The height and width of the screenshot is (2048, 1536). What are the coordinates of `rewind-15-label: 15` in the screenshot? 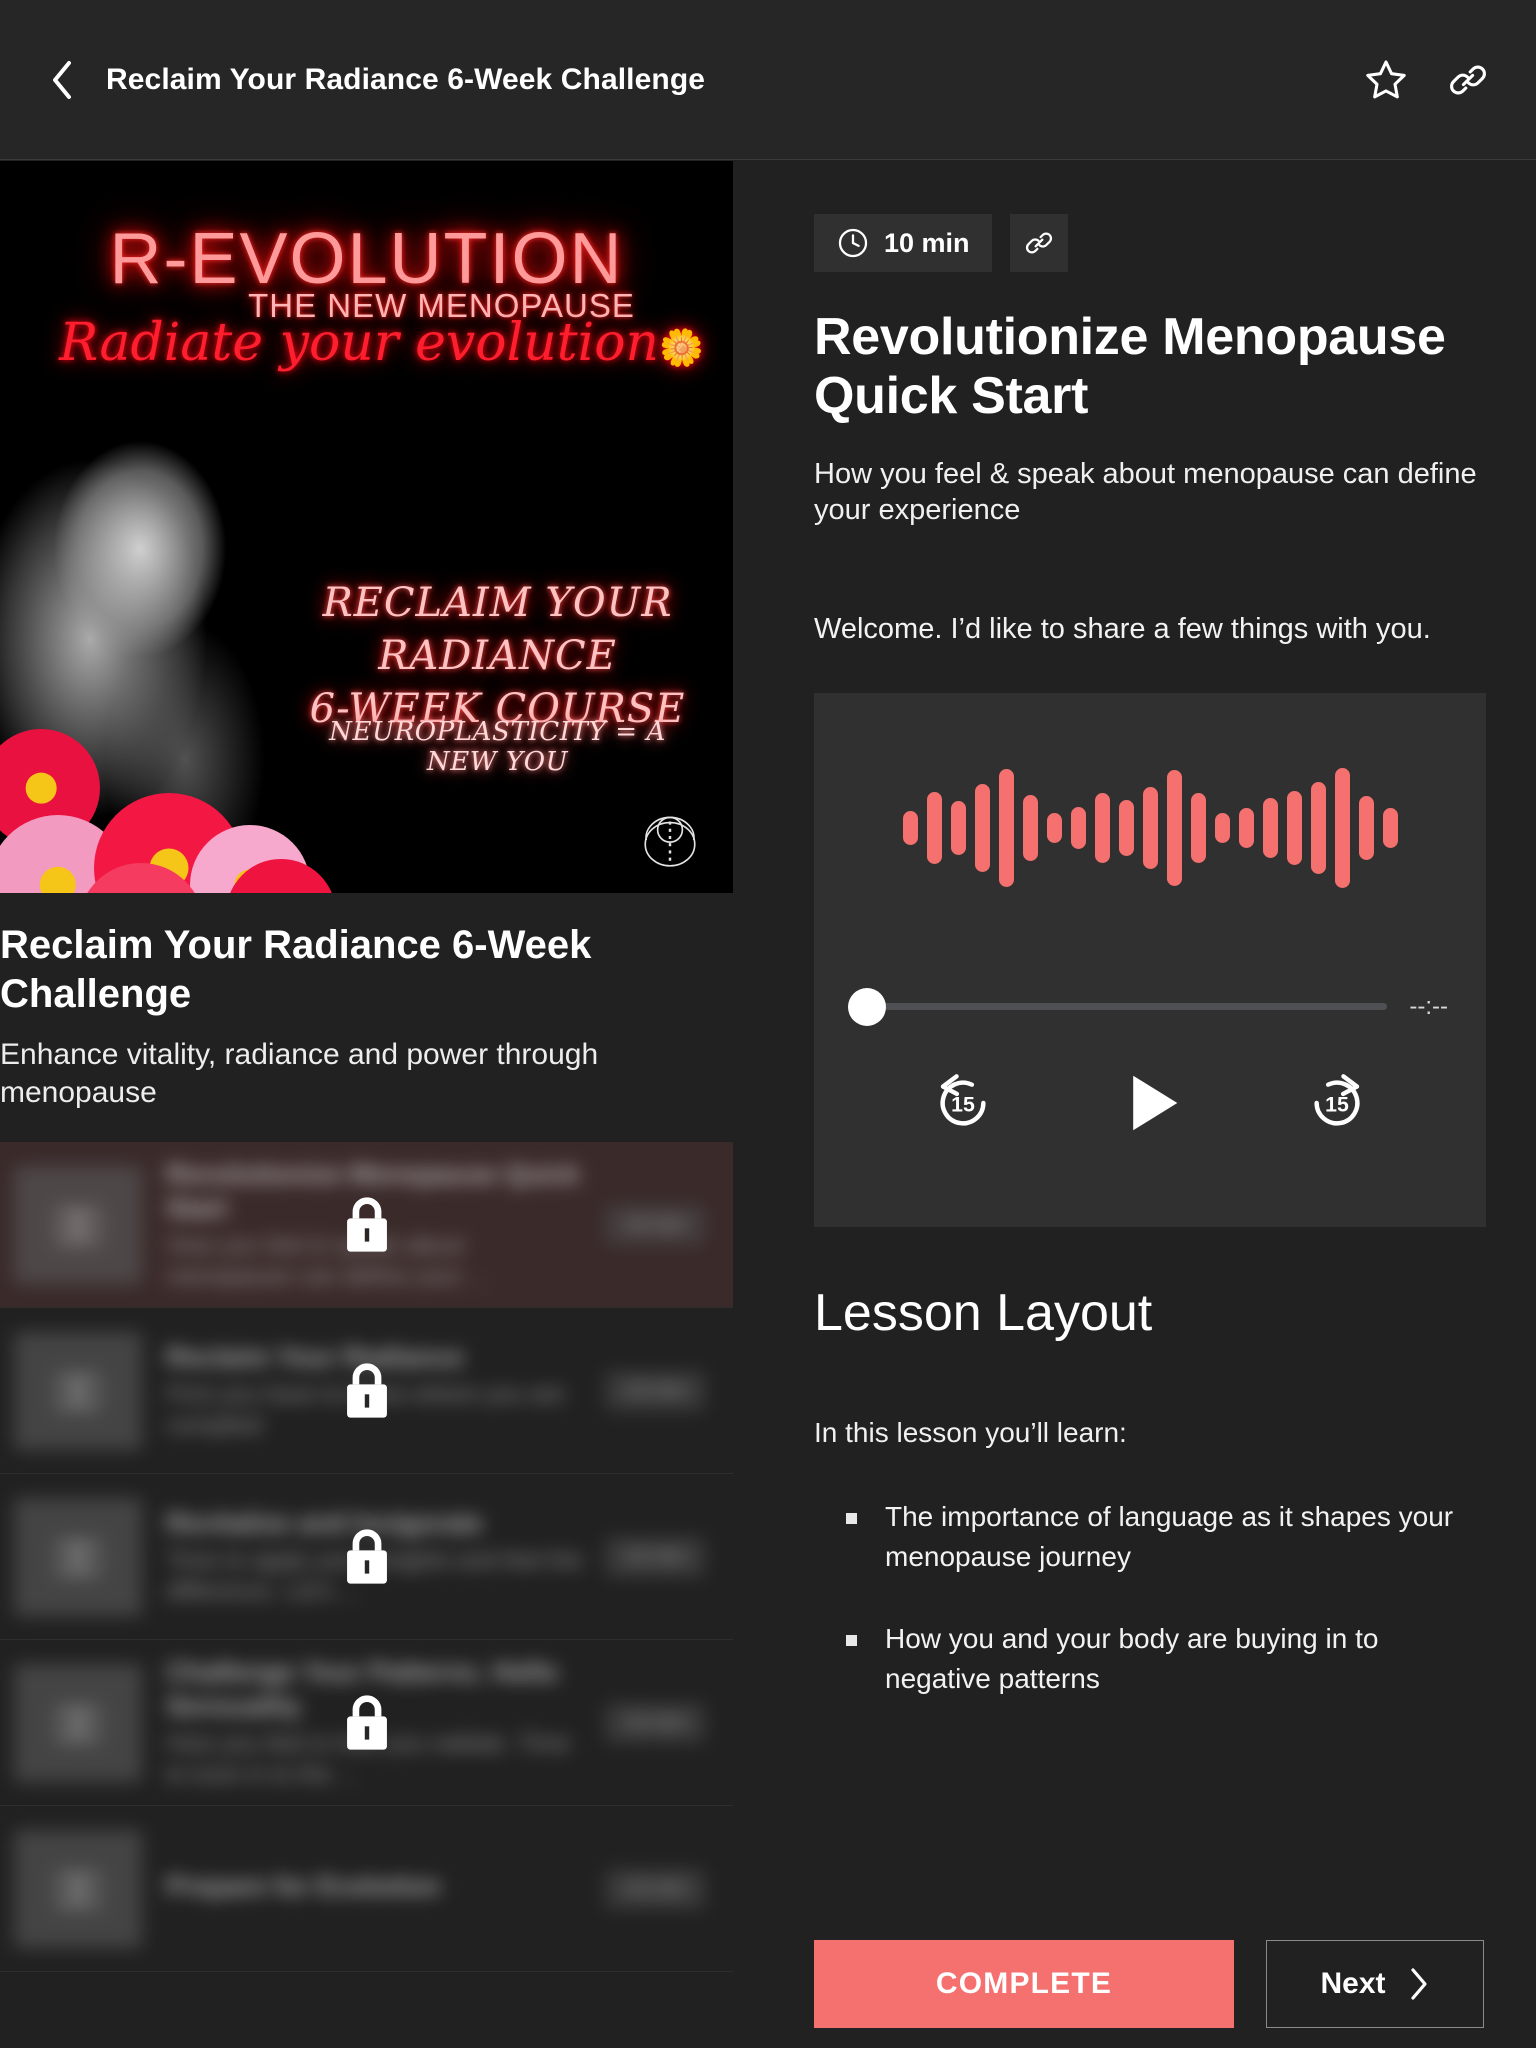 It's located at (963, 1104).